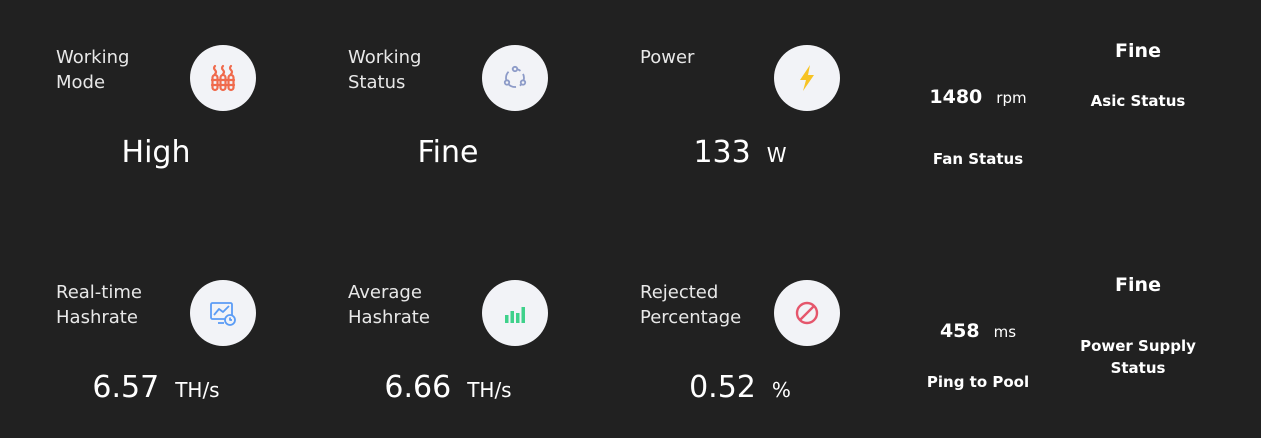 The width and height of the screenshot is (1261, 438). Describe the element at coordinates (468, 110) in the screenshot. I see `working-status-card: Working Status Fine` at that location.